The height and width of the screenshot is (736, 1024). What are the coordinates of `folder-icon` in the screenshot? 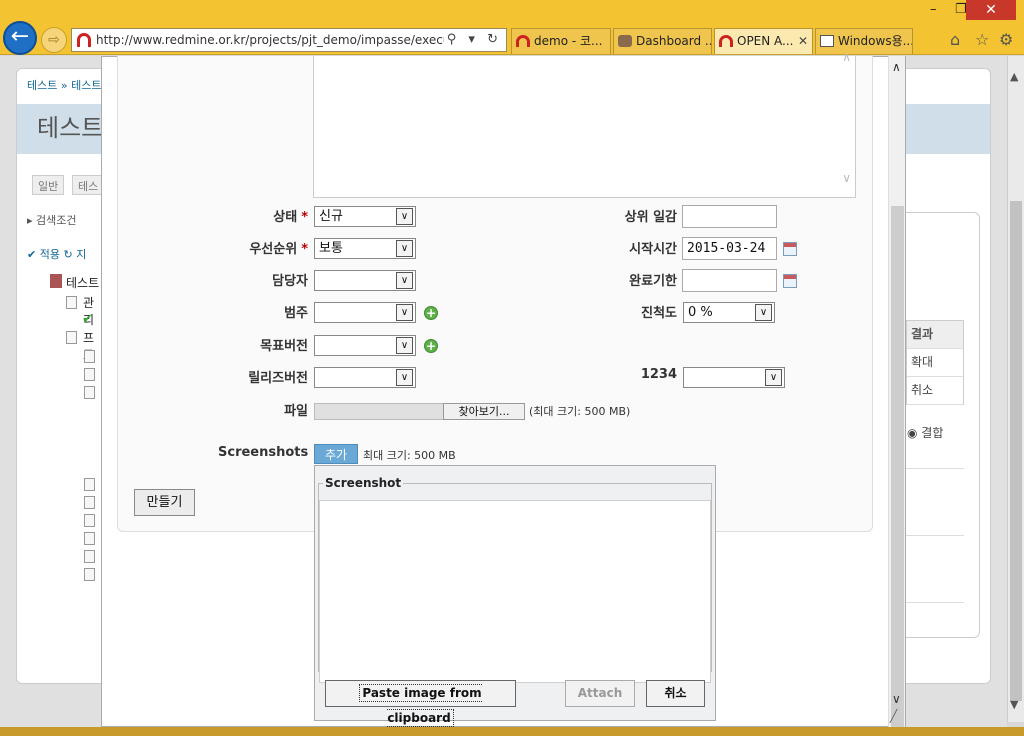 It's located at (71, 302).